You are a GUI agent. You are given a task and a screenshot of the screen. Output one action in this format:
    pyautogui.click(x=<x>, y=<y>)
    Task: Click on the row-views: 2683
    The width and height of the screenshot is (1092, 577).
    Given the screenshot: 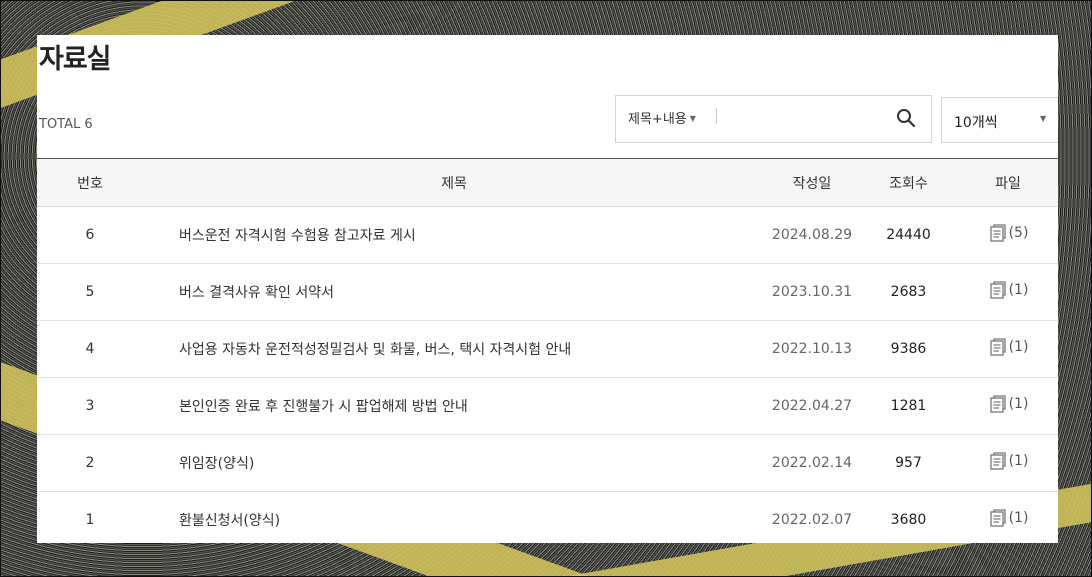 What is the action you would take?
    pyautogui.click(x=908, y=292)
    